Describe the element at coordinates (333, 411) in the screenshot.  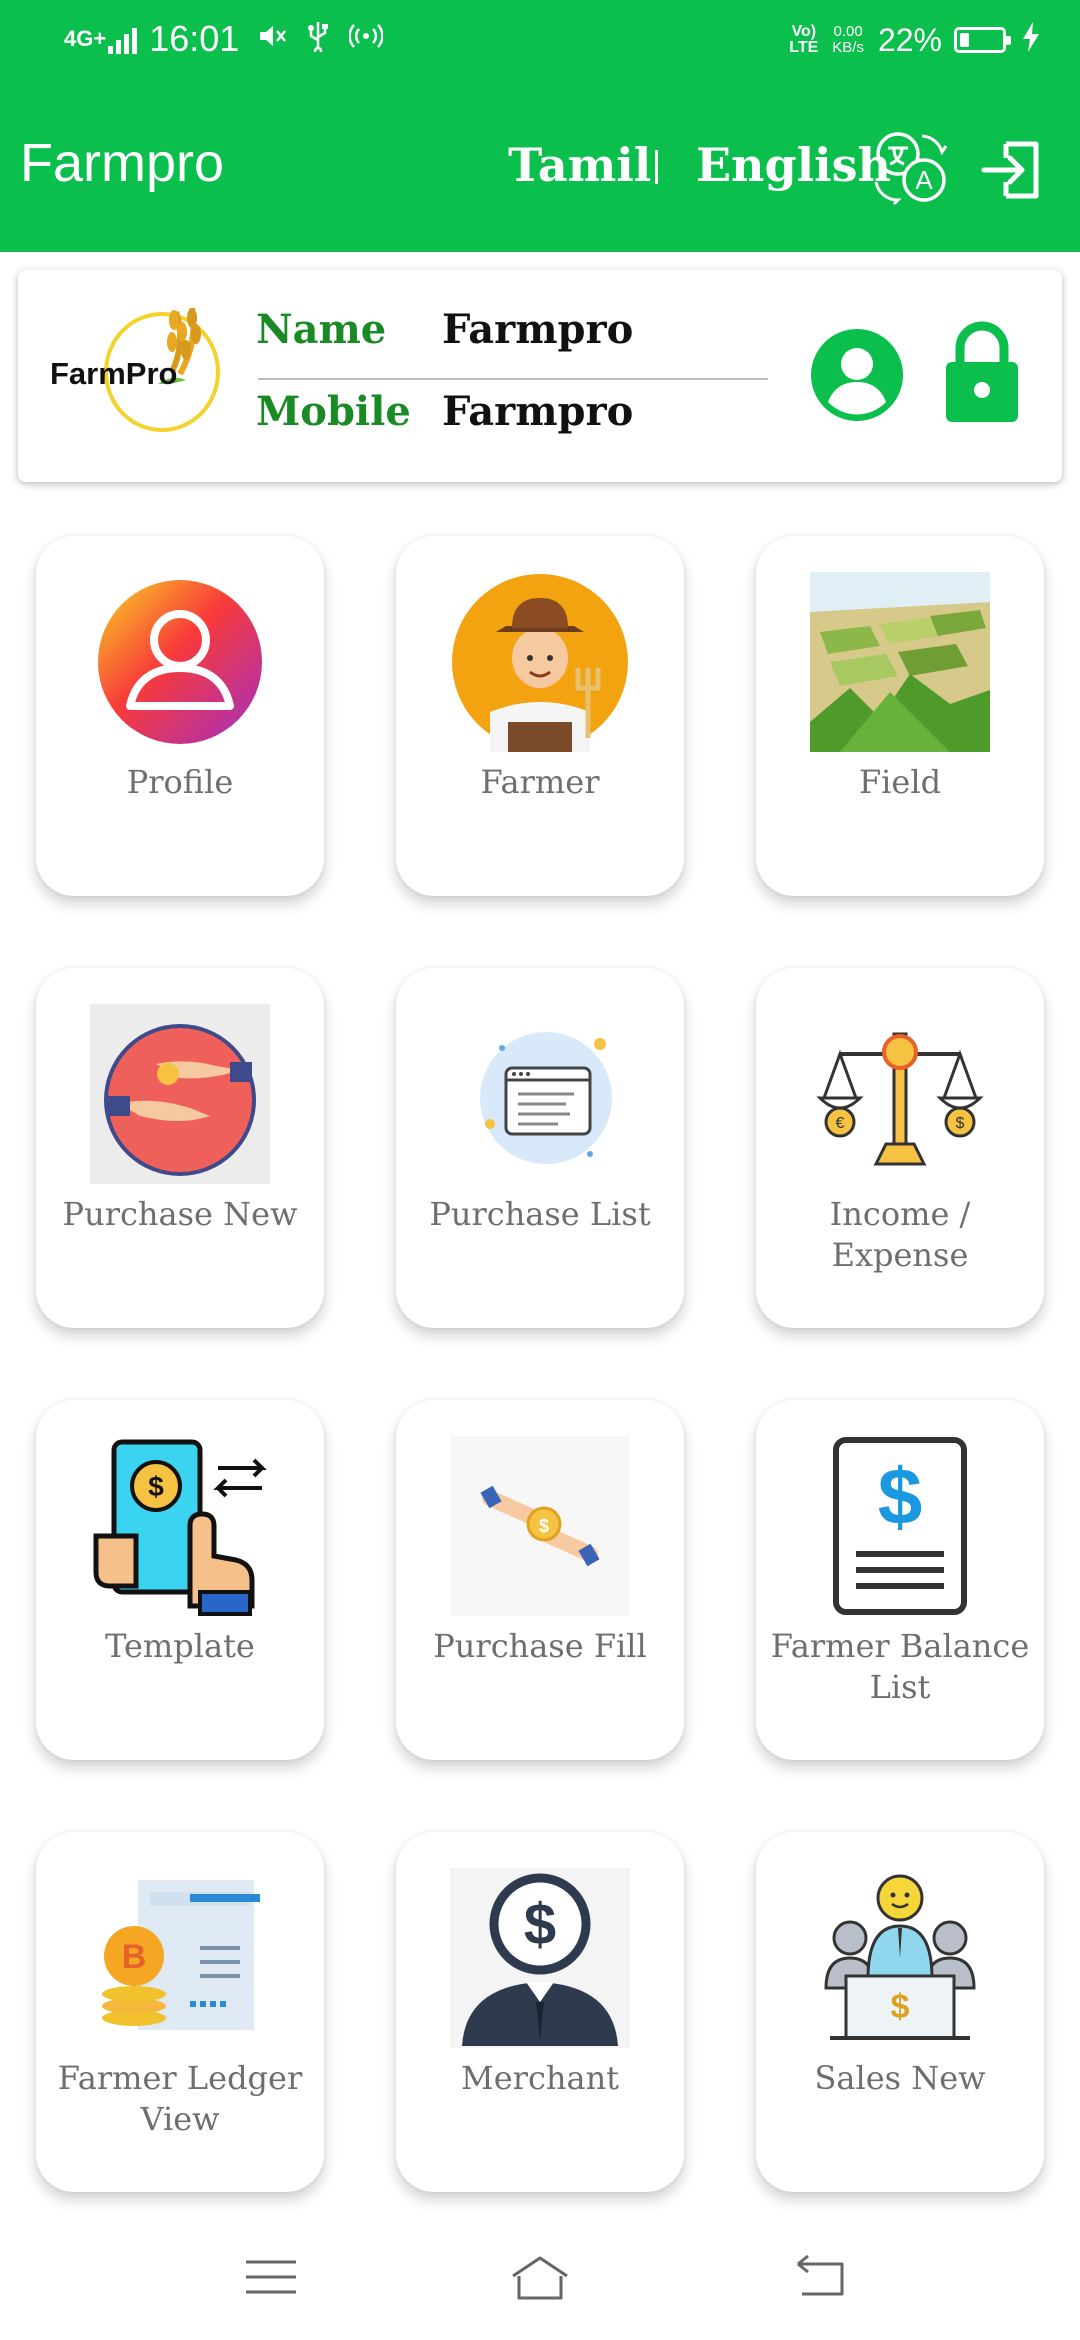
I see `mobile-label: Mobile` at that location.